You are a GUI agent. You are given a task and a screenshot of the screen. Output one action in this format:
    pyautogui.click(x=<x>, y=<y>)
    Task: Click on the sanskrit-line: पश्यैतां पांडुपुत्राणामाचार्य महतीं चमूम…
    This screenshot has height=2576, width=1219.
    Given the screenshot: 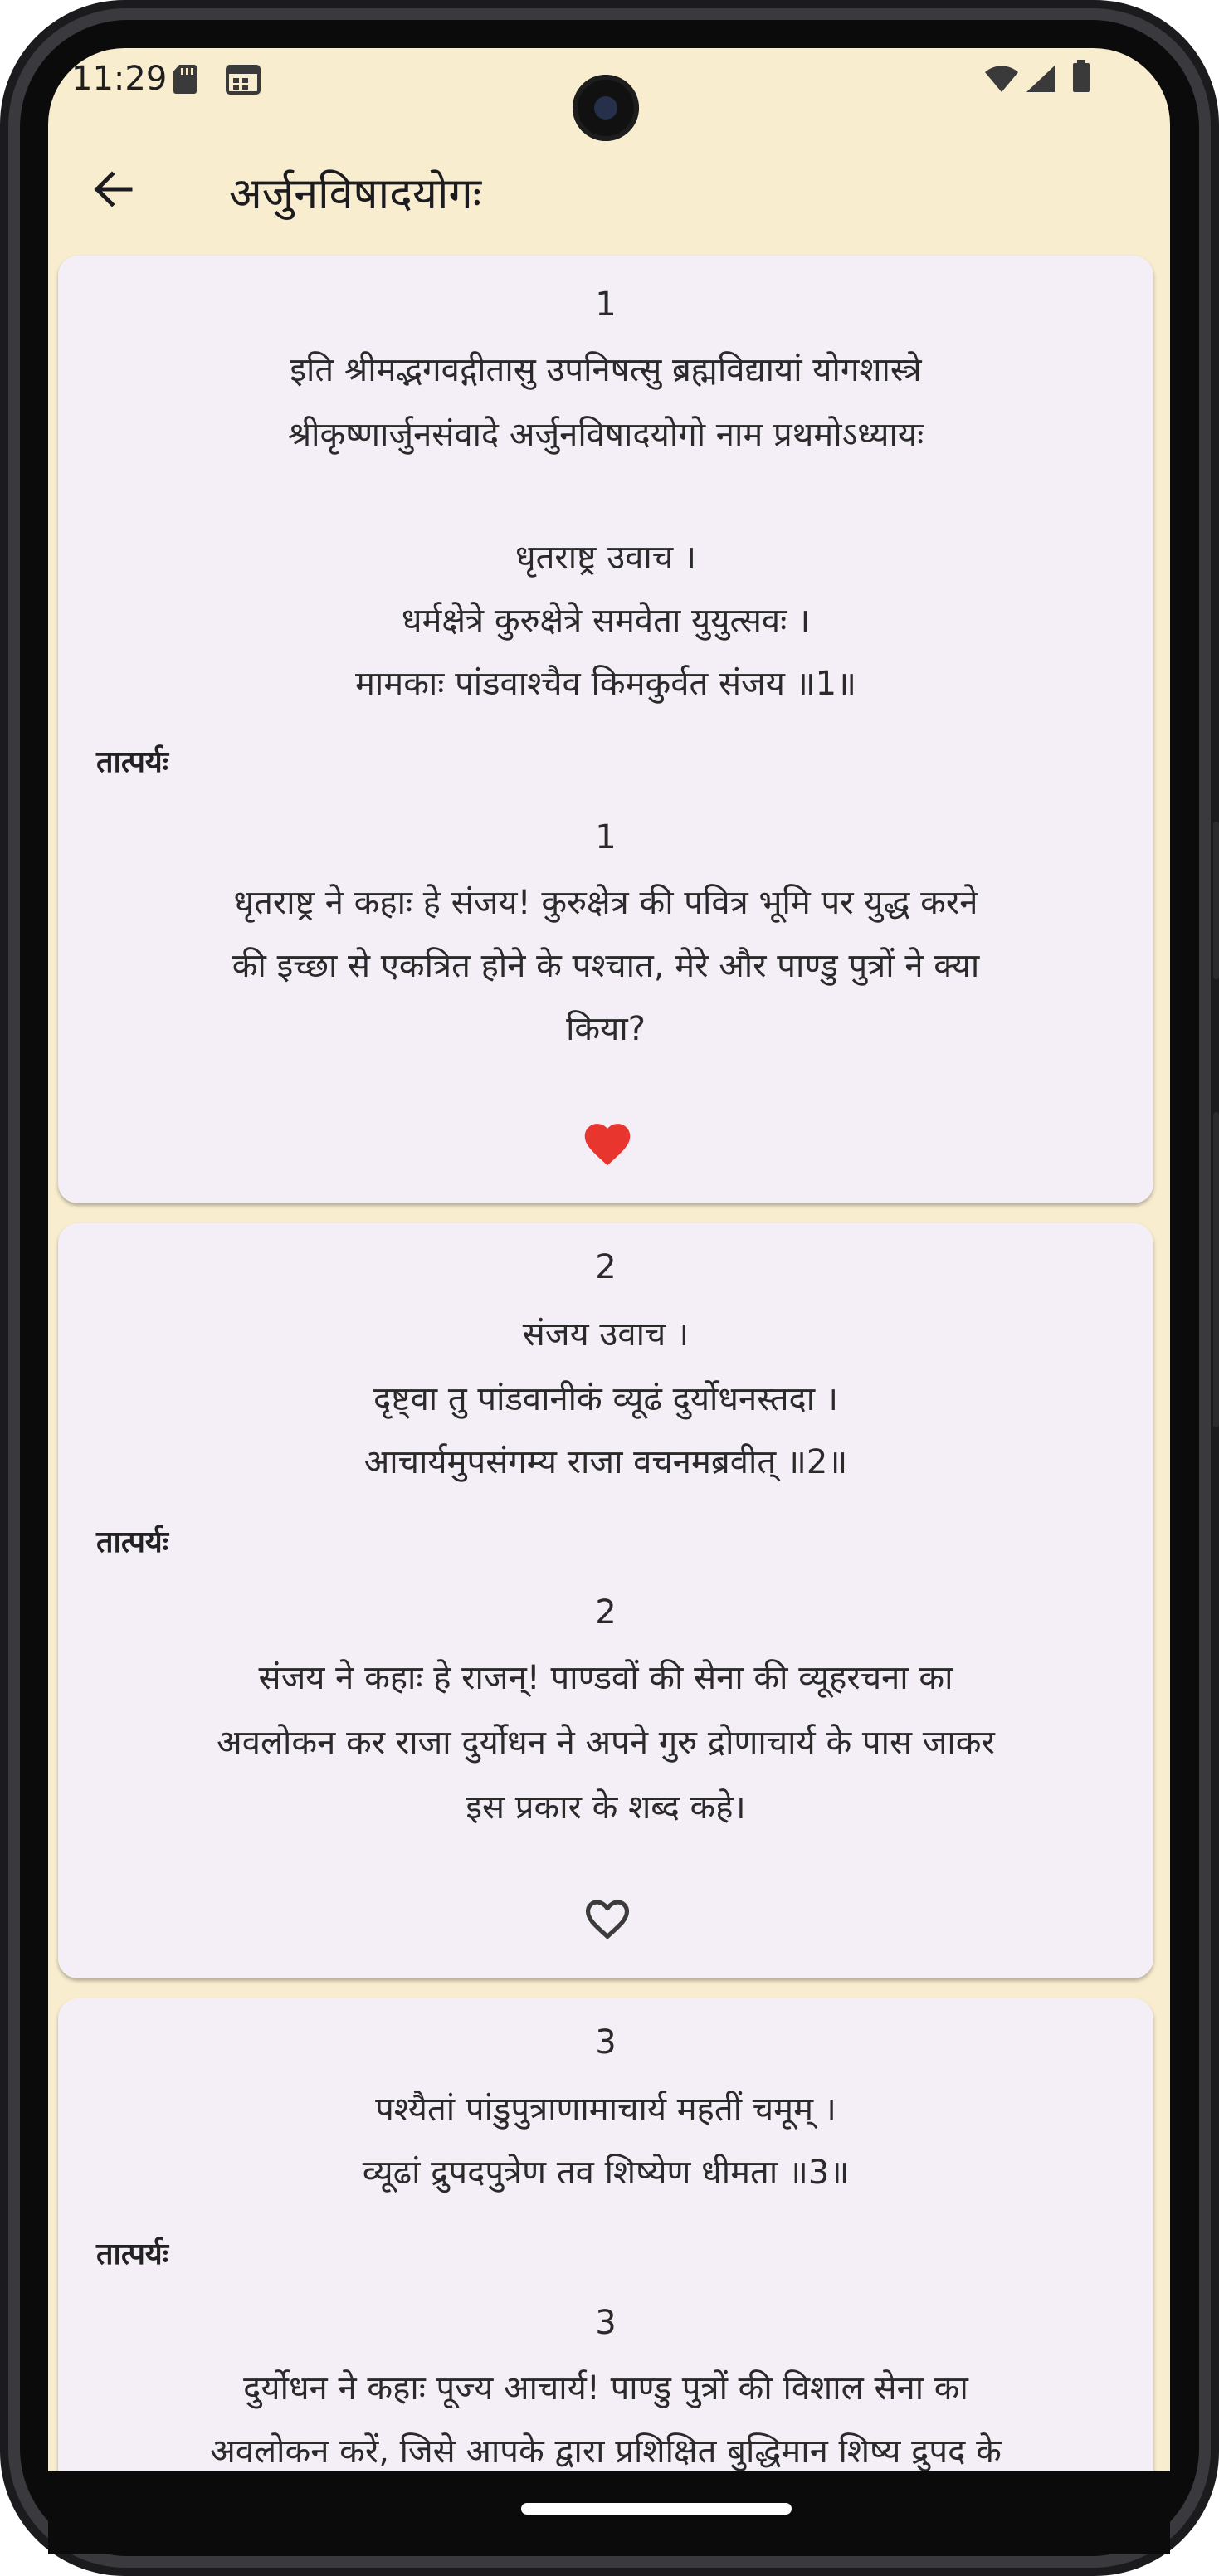 What is the action you would take?
    pyautogui.click(x=606, y=2110)
    